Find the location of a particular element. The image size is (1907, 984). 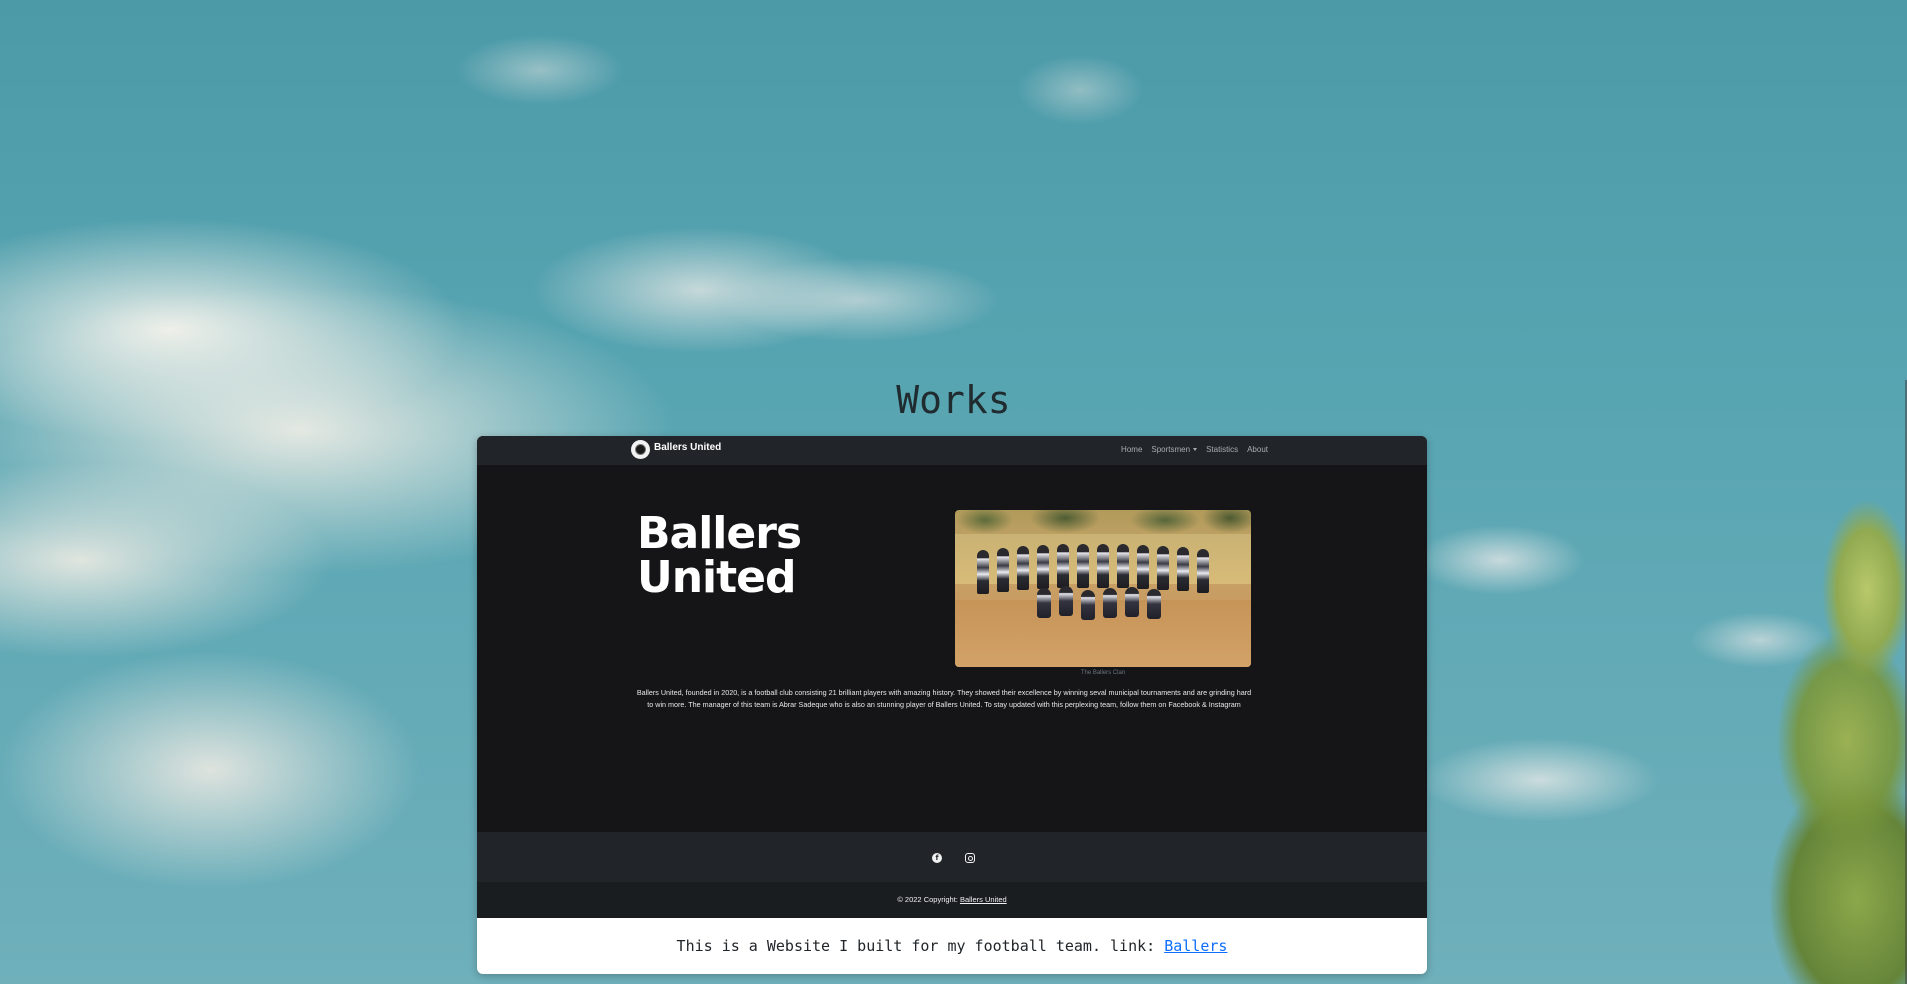

preview-heading: Ballers United is located at coordinates (719, 555).